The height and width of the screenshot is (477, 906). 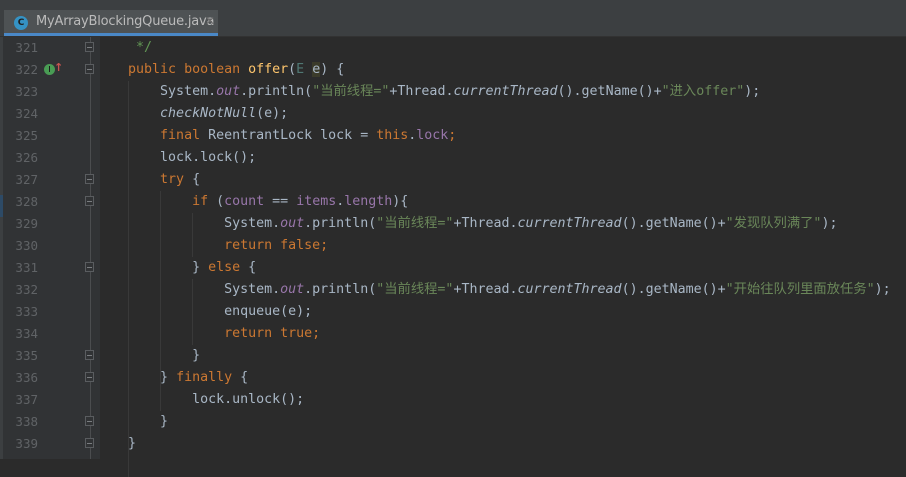 I want to click on token-type: E, so click(x=304, y=69).